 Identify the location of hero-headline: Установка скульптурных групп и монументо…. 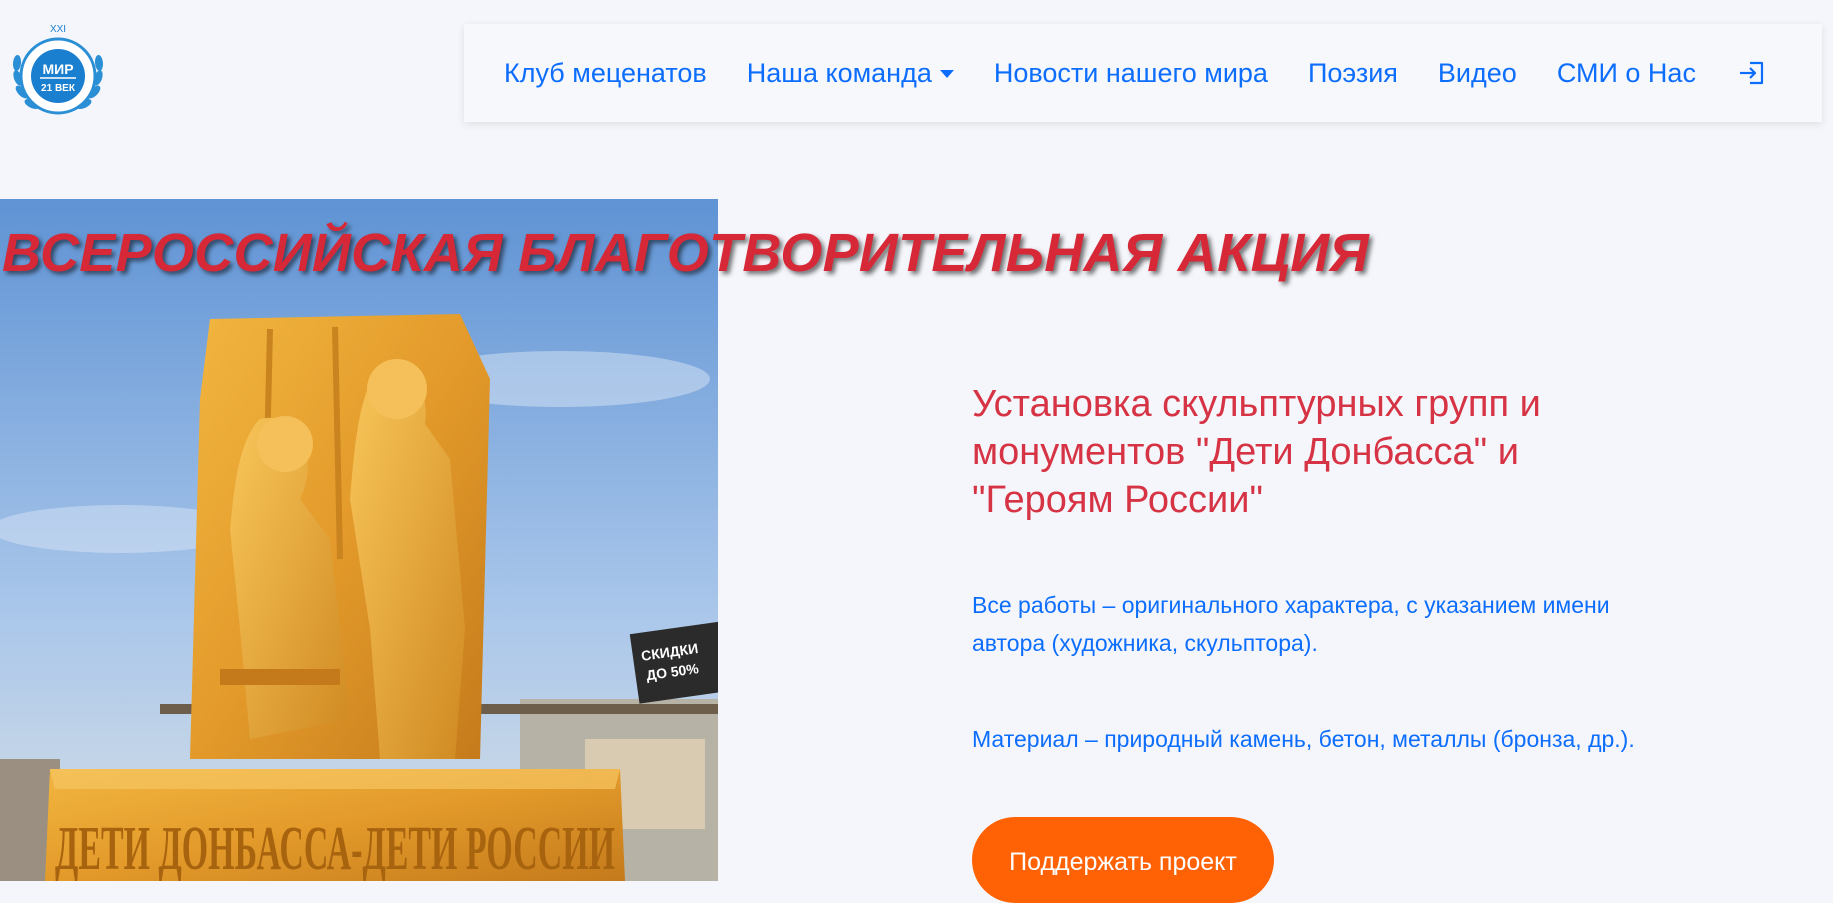
(1256, 452).